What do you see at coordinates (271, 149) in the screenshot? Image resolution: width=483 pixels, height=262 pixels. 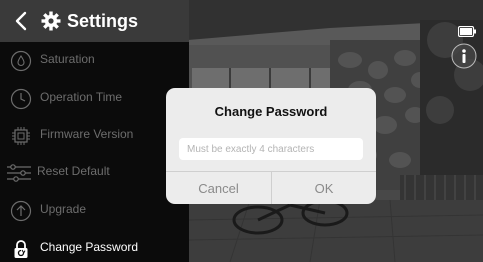 I see `password-input` at bounding box center [271, 149].